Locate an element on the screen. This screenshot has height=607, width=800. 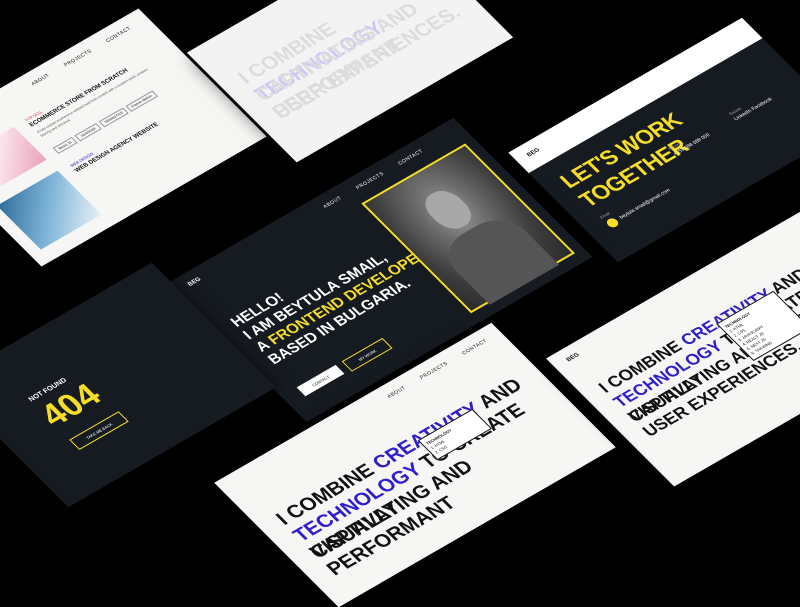
tag: React JS is located at coordinates (65, 145).